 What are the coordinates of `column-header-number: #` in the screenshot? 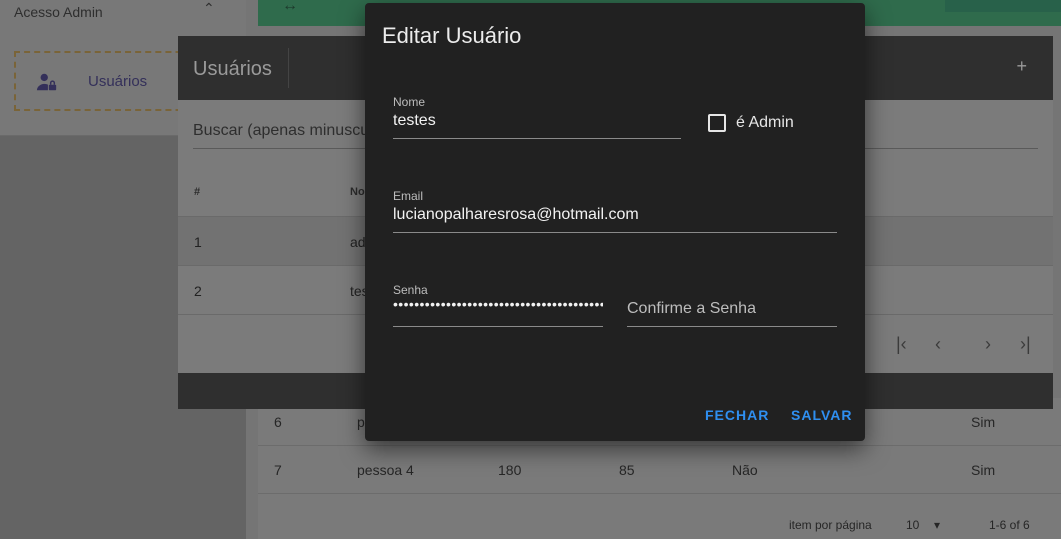 It's located at (197, 192).